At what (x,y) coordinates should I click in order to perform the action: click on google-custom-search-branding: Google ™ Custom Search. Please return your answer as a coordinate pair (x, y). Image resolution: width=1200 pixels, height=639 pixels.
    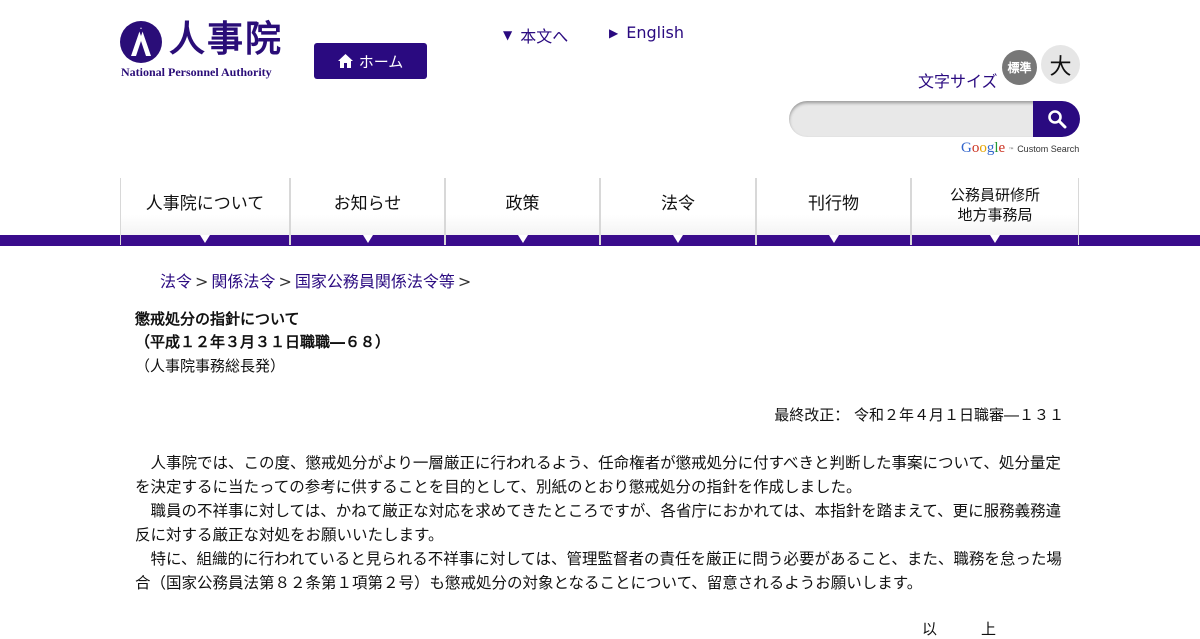
    Looking at the image, I should click on (1020, 148).